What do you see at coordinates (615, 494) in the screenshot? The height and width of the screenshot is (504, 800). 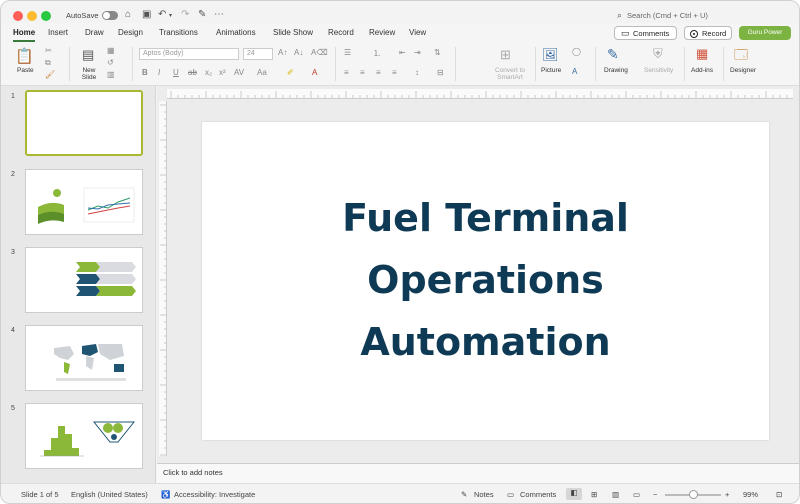 I see `reading-view-icon: ▥` at bounding box center [615, 494].